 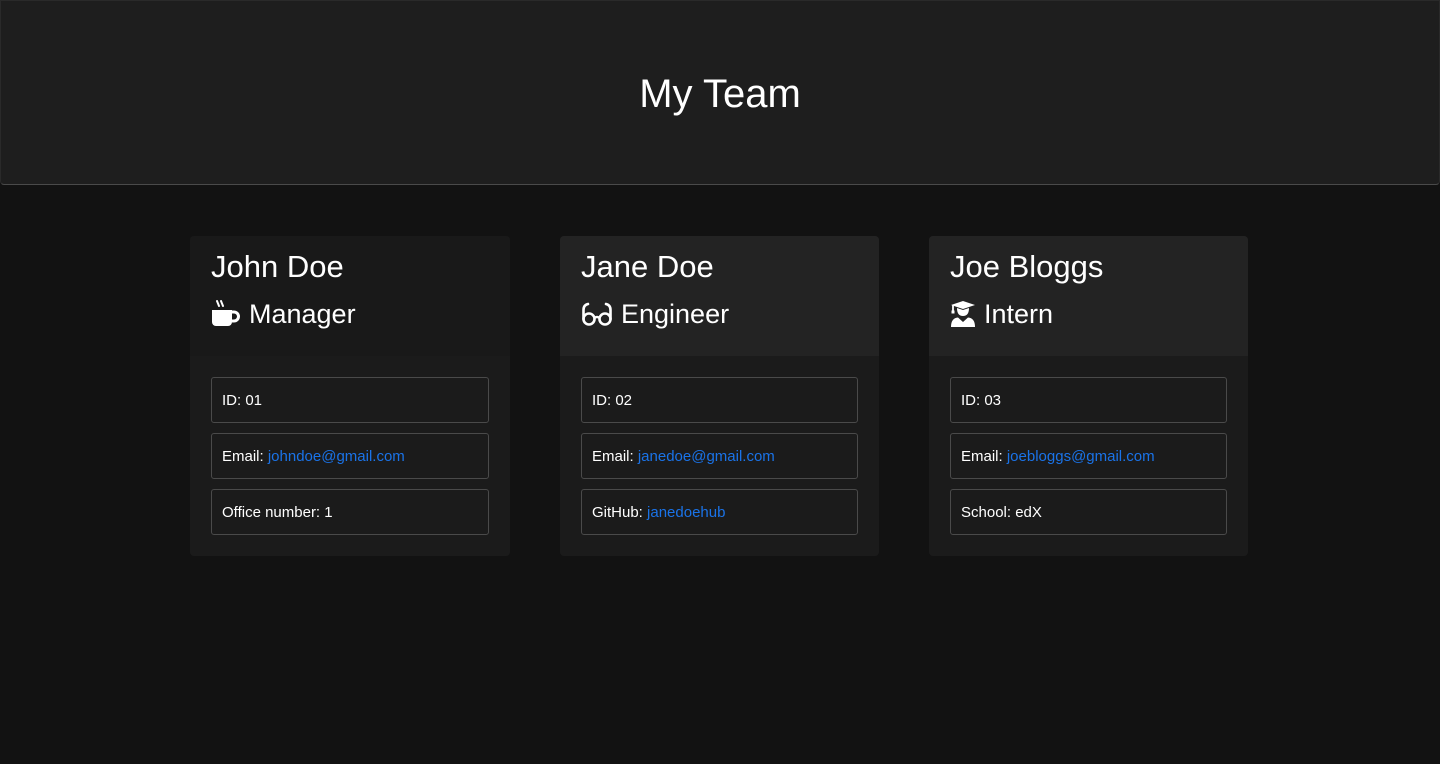 I want to click on id-value: 03, so click(x=993, y=400).